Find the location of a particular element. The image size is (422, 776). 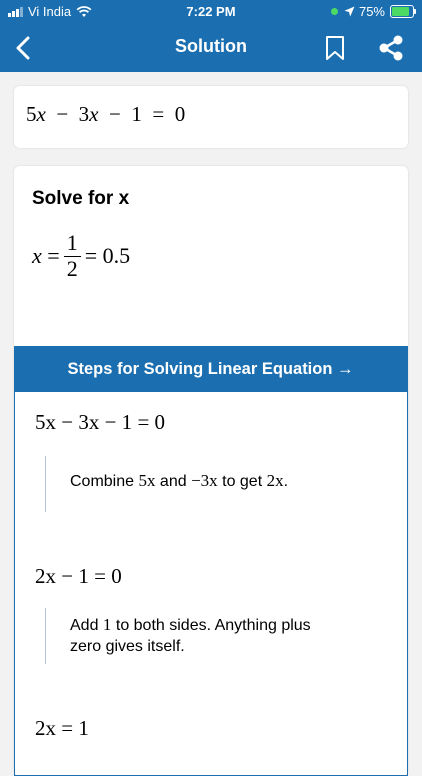

page-title: Solution is located at coordinates (211, 46).